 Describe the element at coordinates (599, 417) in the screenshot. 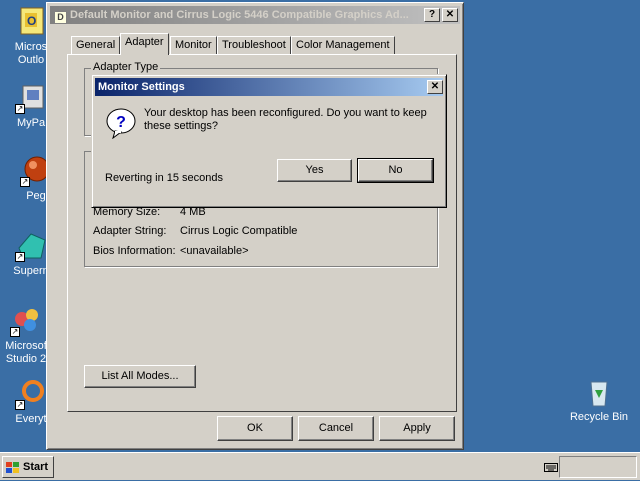

I see `desktop-icon-label: Recycle Bin` at that location.